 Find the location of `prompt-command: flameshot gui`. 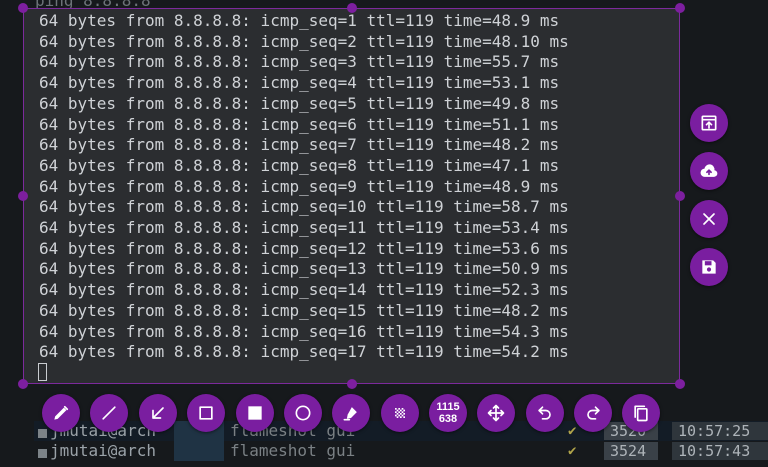

prompt-command: flameshot gui is located at coordinates (293, 450).